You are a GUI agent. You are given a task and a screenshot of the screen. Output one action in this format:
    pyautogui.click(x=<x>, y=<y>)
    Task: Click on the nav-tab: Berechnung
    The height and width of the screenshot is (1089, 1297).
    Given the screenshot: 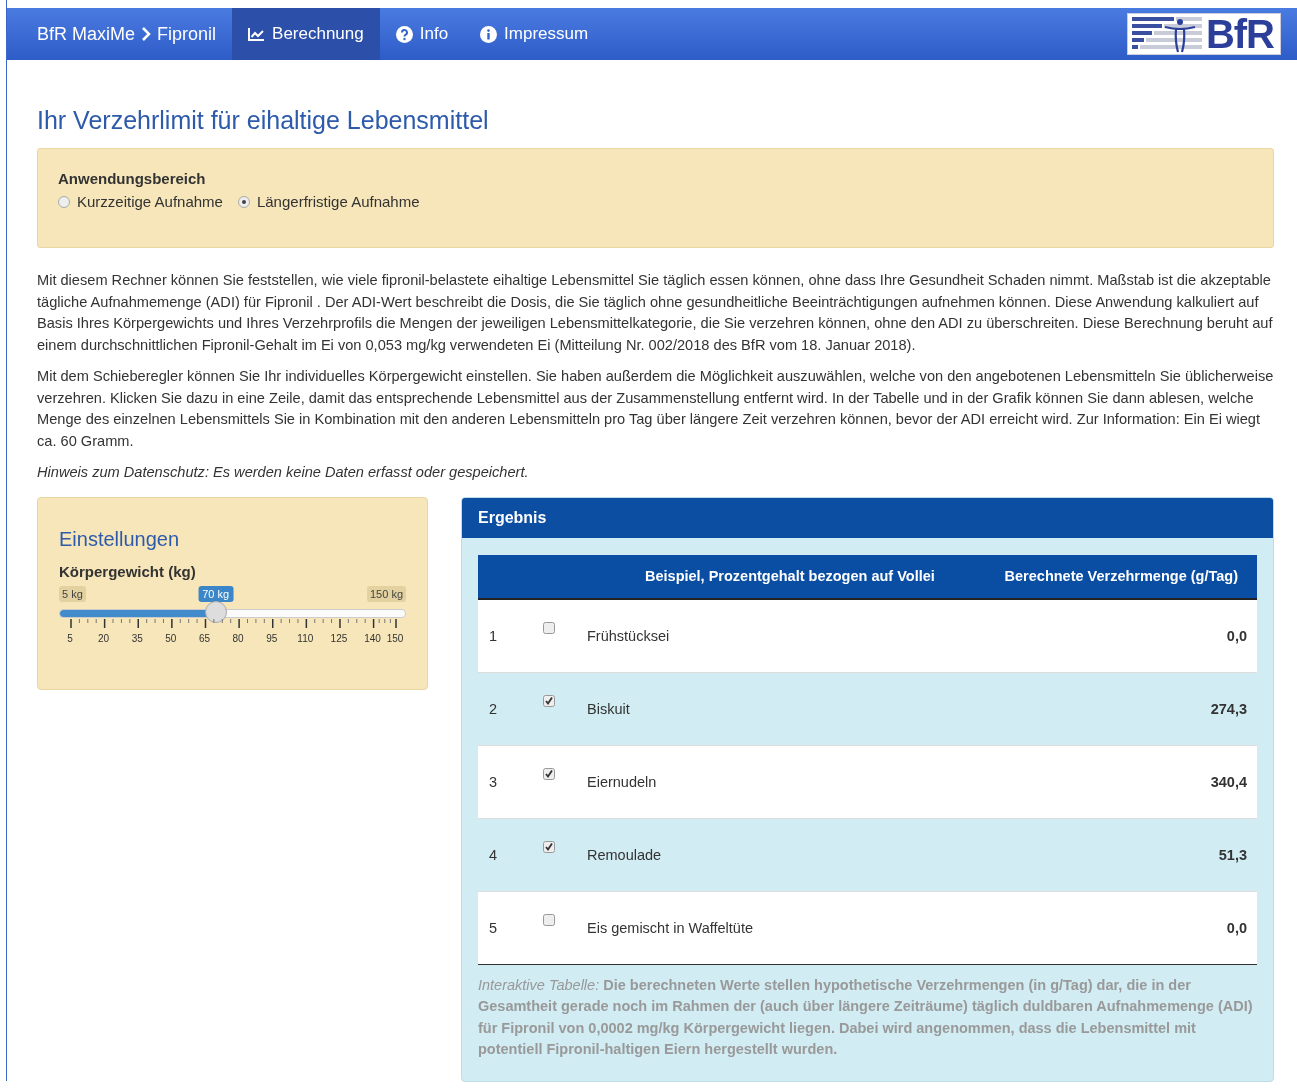 What is the action you would take?
    pyautogui.click(x=306, y=34)
    